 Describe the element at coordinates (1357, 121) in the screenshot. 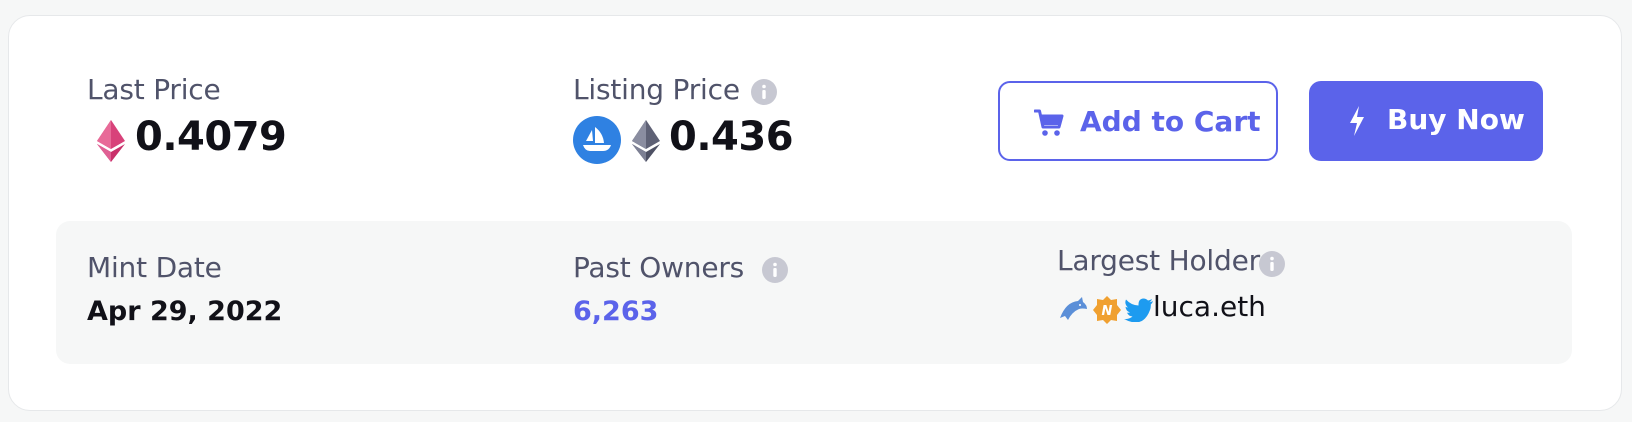

I see `lightning-icon` at that location.